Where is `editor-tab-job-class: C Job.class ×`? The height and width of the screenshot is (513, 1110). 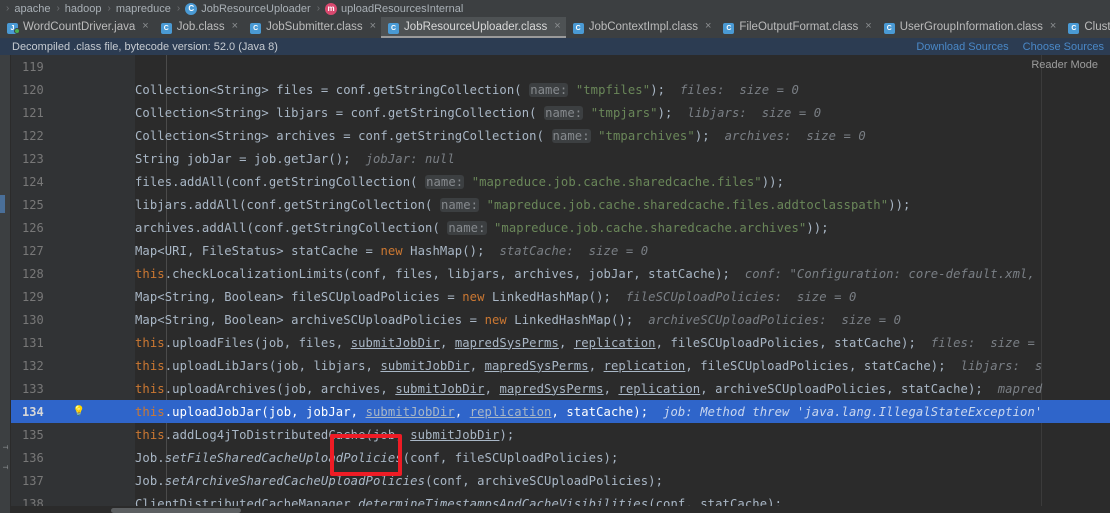
editor-tab-job-class: C Job.class × is located at coordinates (198, 27).